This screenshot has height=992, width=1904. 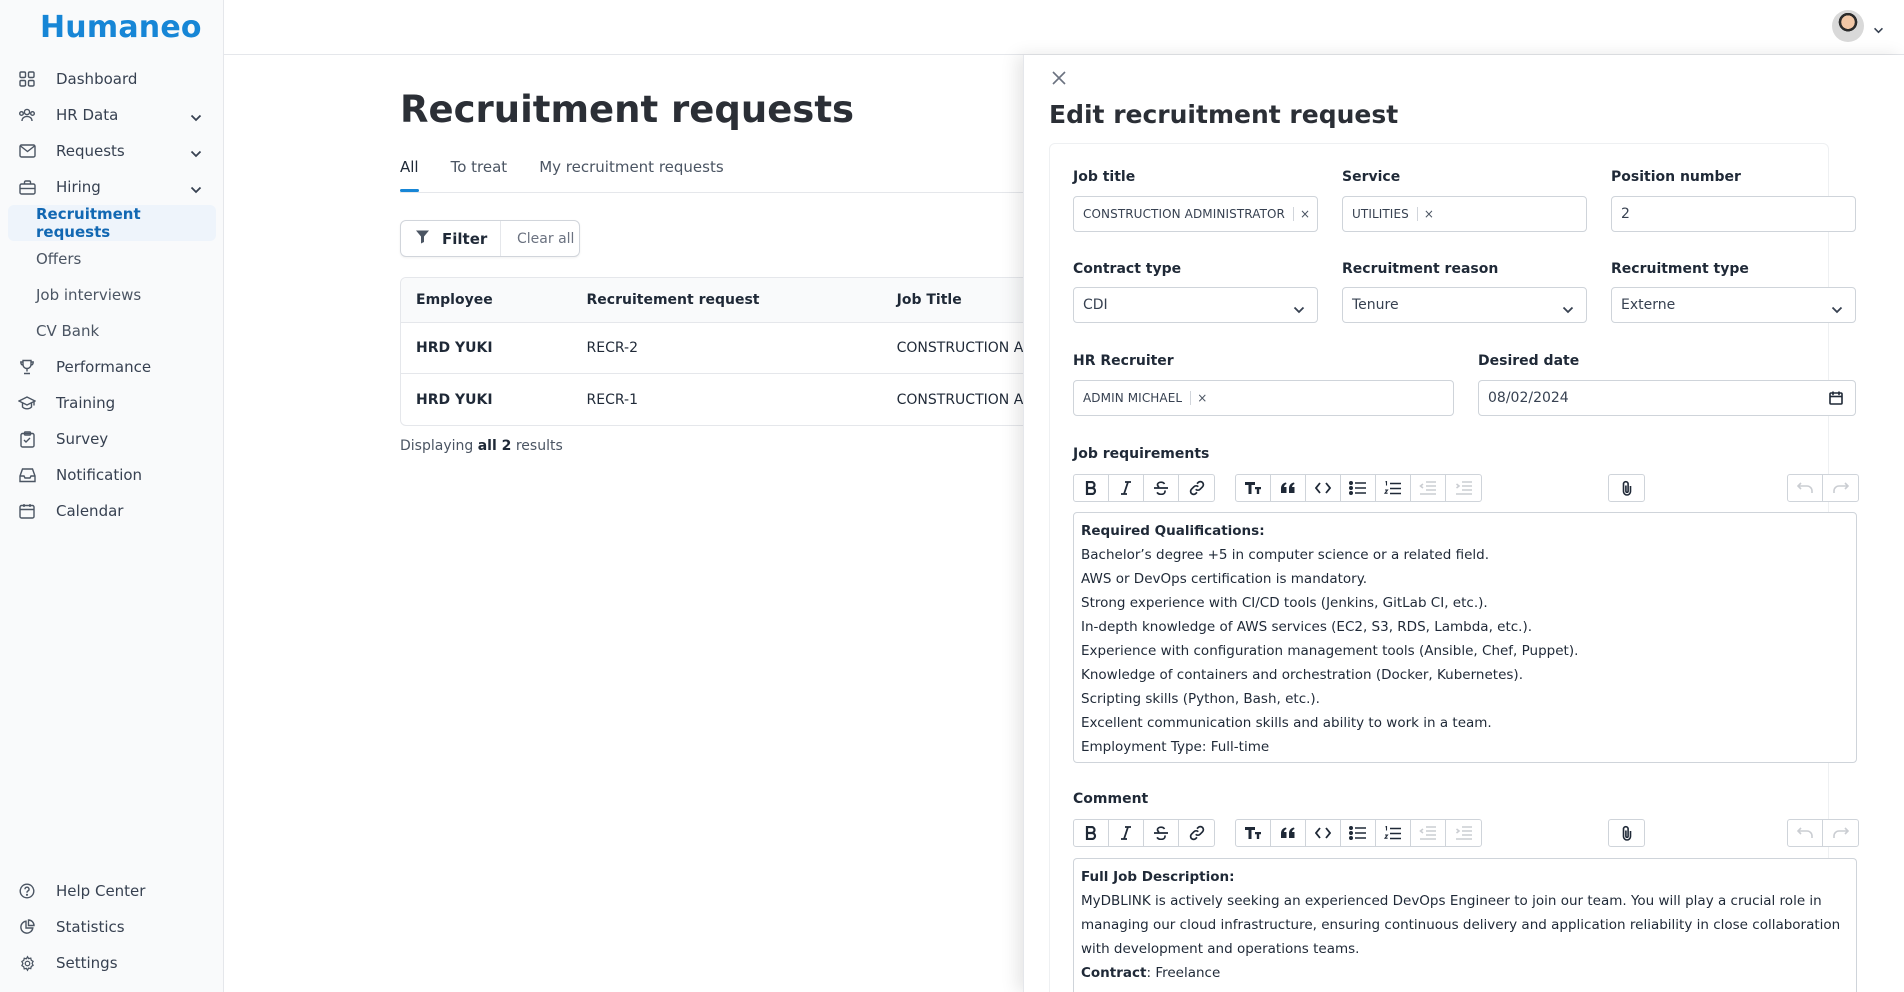 What do you see at coordinates (1141, 454) in the screenshot?
I see `job-requirements-label: Job requirements` at bounding box center [1141, 454].